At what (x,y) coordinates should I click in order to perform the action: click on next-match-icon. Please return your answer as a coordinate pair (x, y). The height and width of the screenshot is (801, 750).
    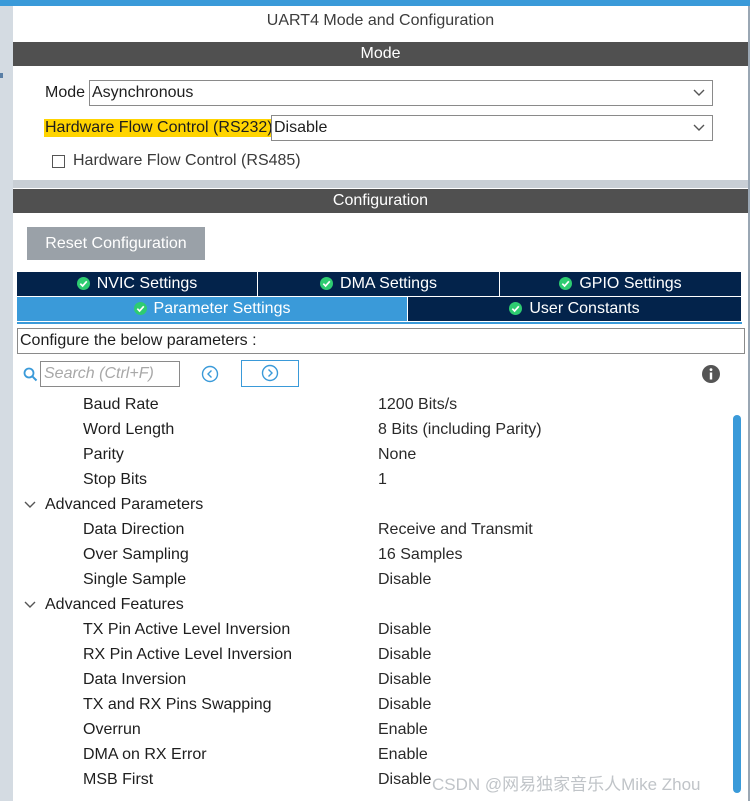
    Looking at the image, I should click on (270, 373).